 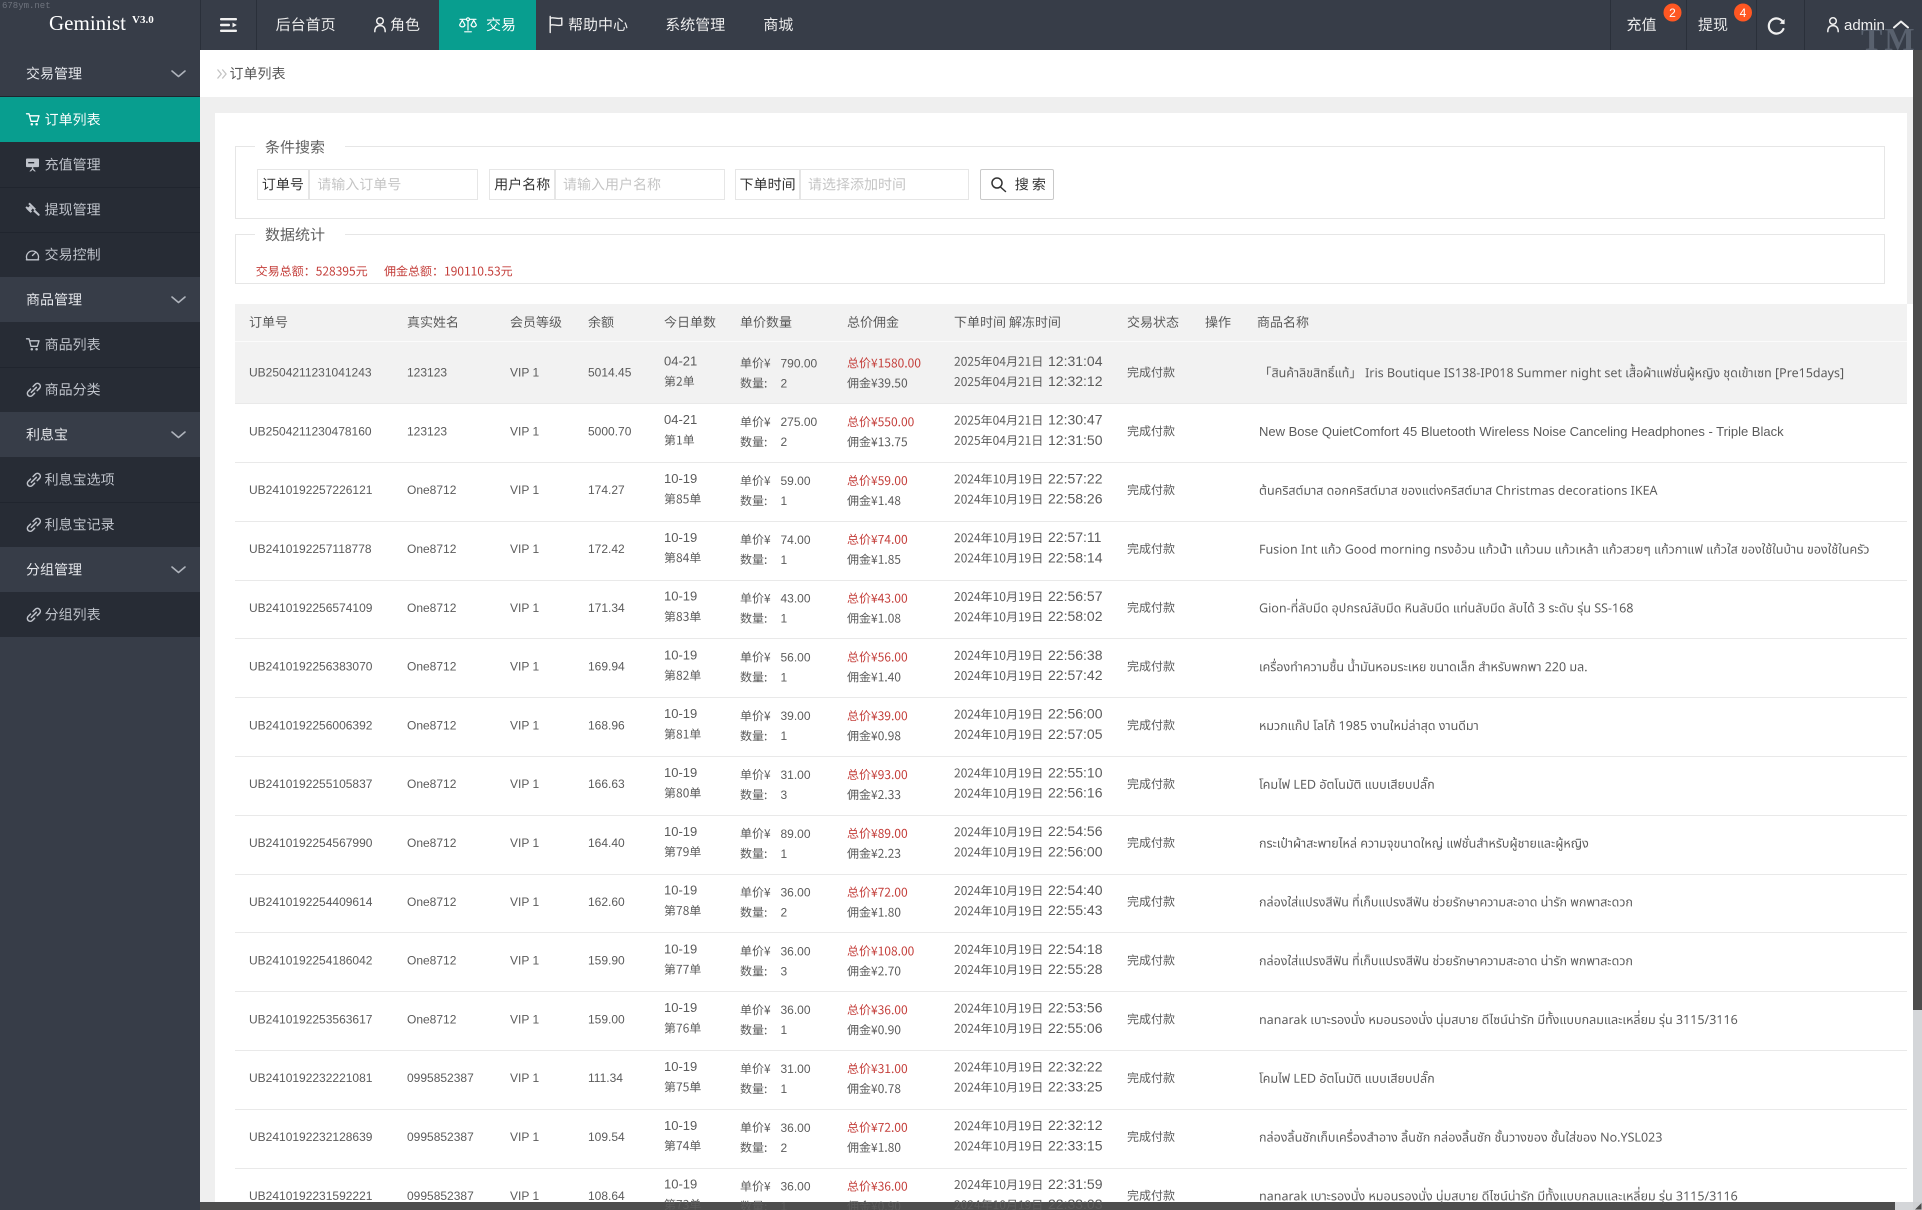 I want to click on svg-text: 111.34, so click(x=605, y=1078).